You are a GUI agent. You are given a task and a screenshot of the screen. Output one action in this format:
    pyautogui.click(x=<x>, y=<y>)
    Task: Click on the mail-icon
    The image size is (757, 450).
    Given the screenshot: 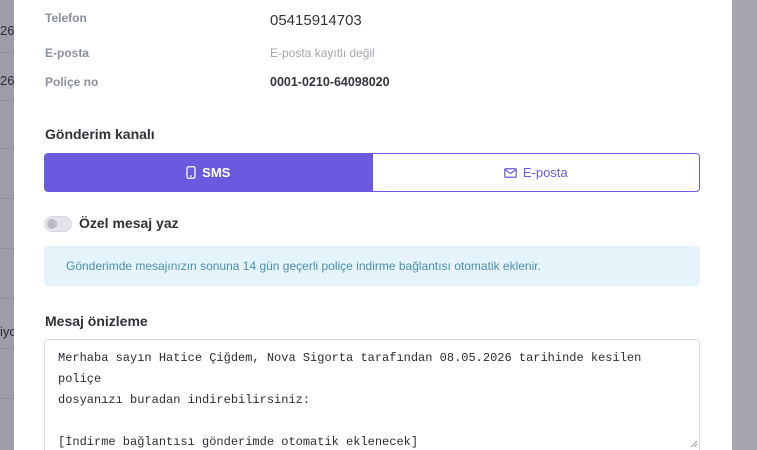 What is the action you would take?
    pyautogui.click(x=510, y=172)
    